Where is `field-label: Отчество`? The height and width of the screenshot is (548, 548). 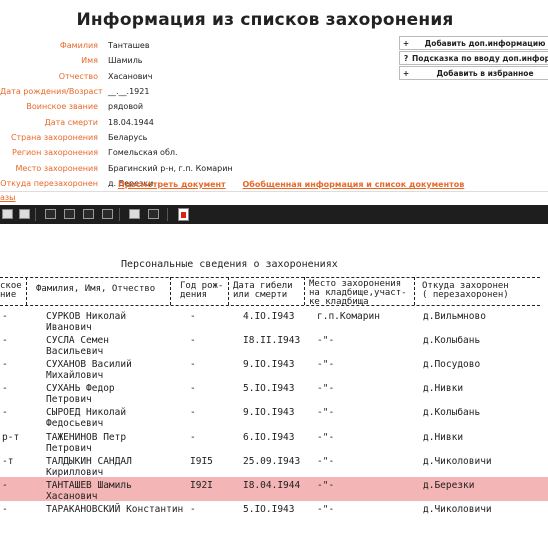 field-label: Отчество is located at coordinates (78, 76).